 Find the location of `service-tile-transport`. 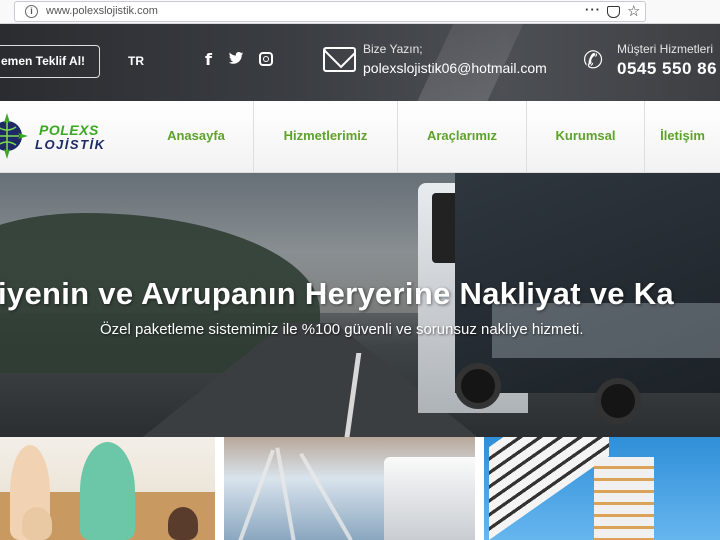

service-tile-transport is located at coordinates (349, 488).